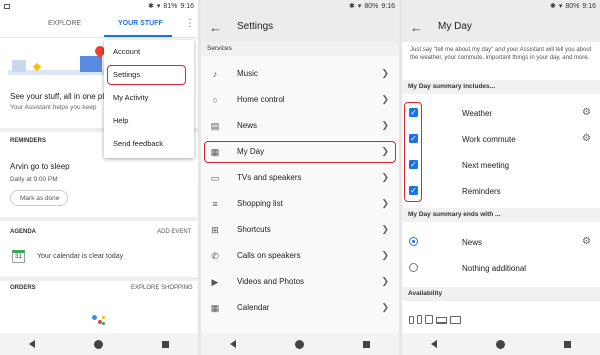 The height and width of the screenshot is (355, 600). What do you see at coordinates (300, 230) in the screenshot?
I see `settings-item-shortcuts: ⊞ Shortcuts ❯` at bounding box center [300, 230].